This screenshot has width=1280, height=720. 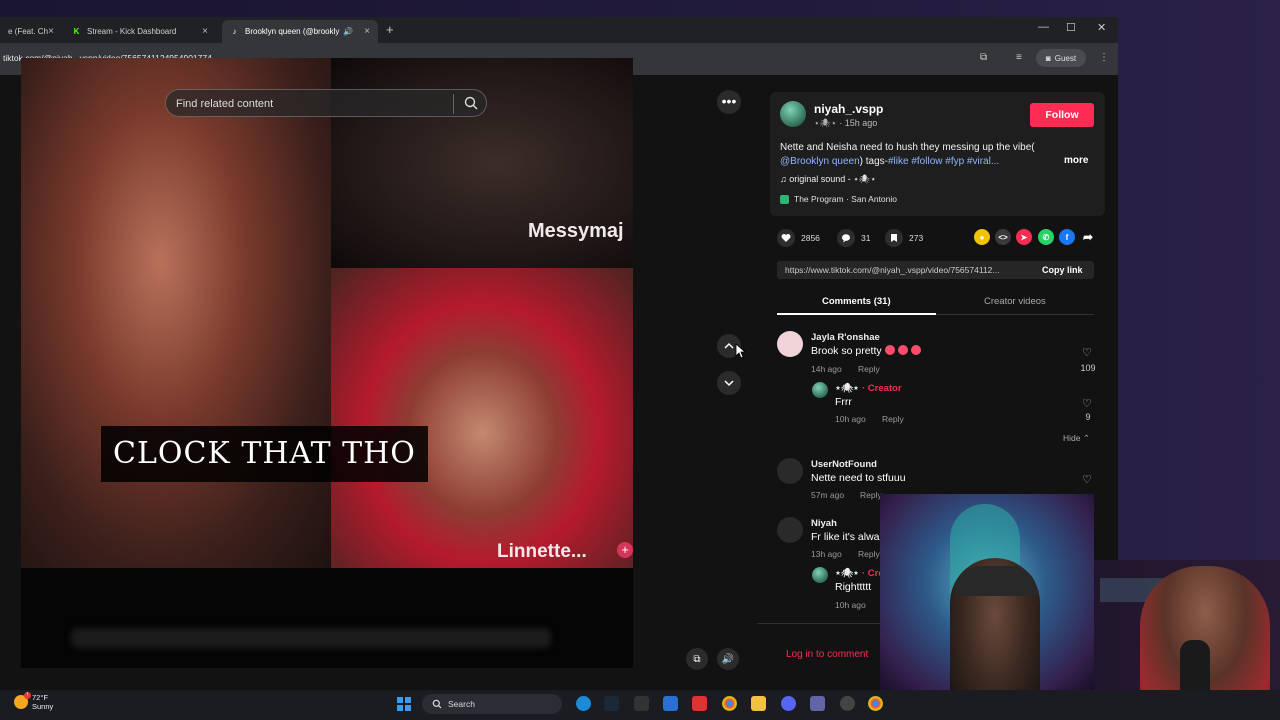 I want to click on hide-replies-button: Hide ⌃, so click(x=1076, y=438).